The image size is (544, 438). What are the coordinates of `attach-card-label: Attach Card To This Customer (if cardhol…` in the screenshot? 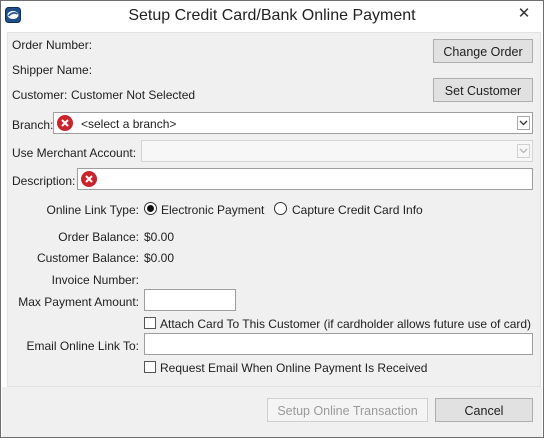 It's located at (345, 324).